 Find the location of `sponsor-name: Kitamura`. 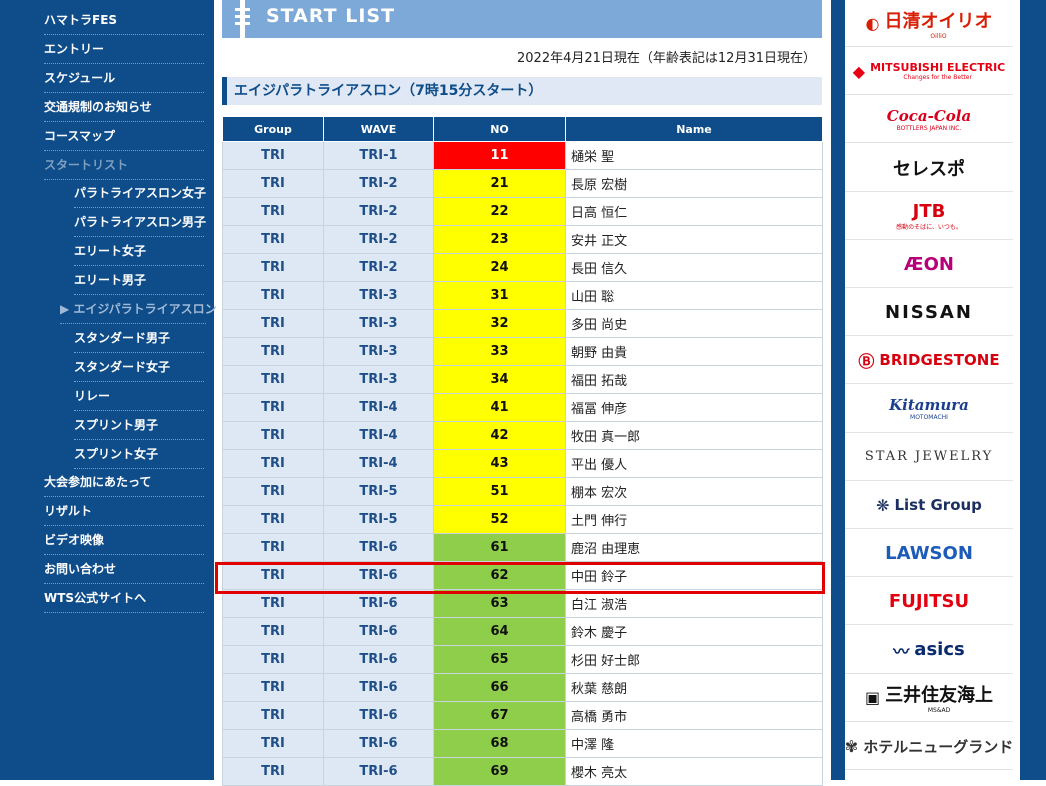

sponsor-name: Kitamura is located at coordinates (929, 405).